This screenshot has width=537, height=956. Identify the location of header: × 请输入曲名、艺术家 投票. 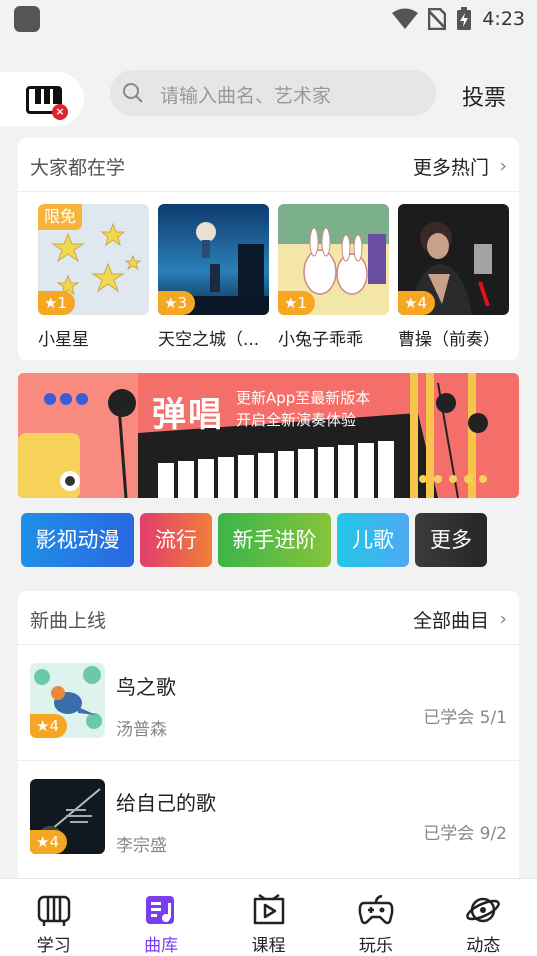
(268, 98).